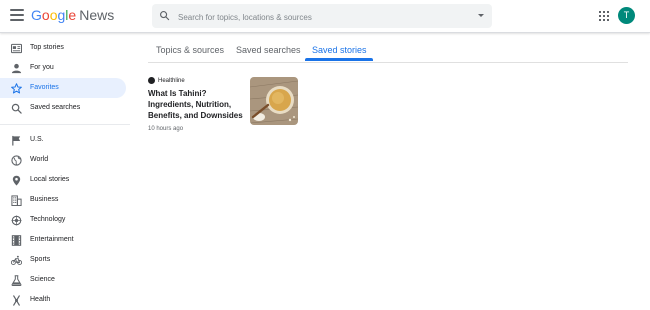  What do you see at coordinates (50, 179) in the screenshot?
I see `sidebar-item-label: Local stories` at bounding box center [50, 179].